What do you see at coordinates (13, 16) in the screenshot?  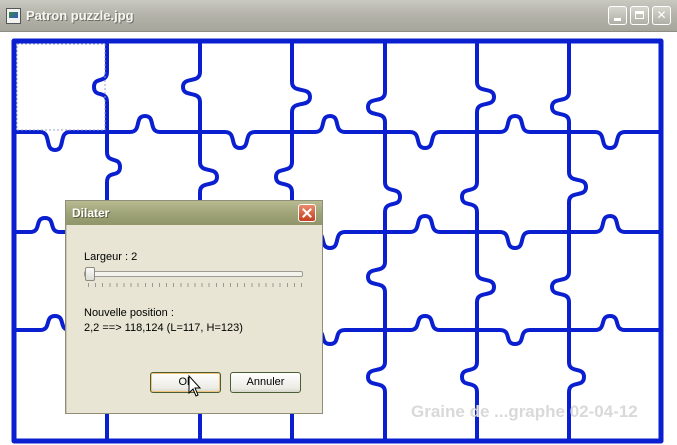 I see `image-file-icon` at bounding box center [13, 16].